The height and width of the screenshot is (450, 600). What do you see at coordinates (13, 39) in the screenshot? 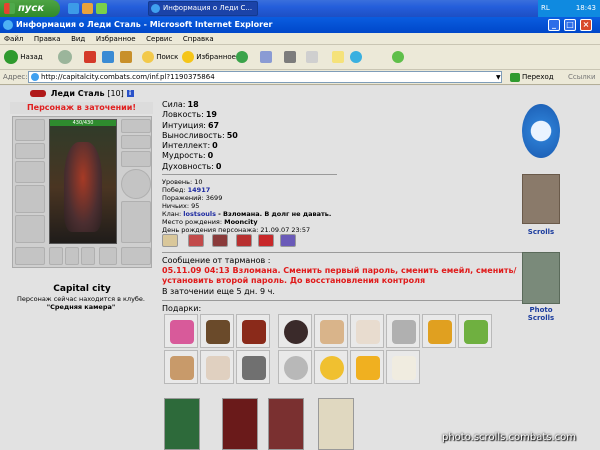
I see `menu-file: Файл` at bounding box center [13, 39].